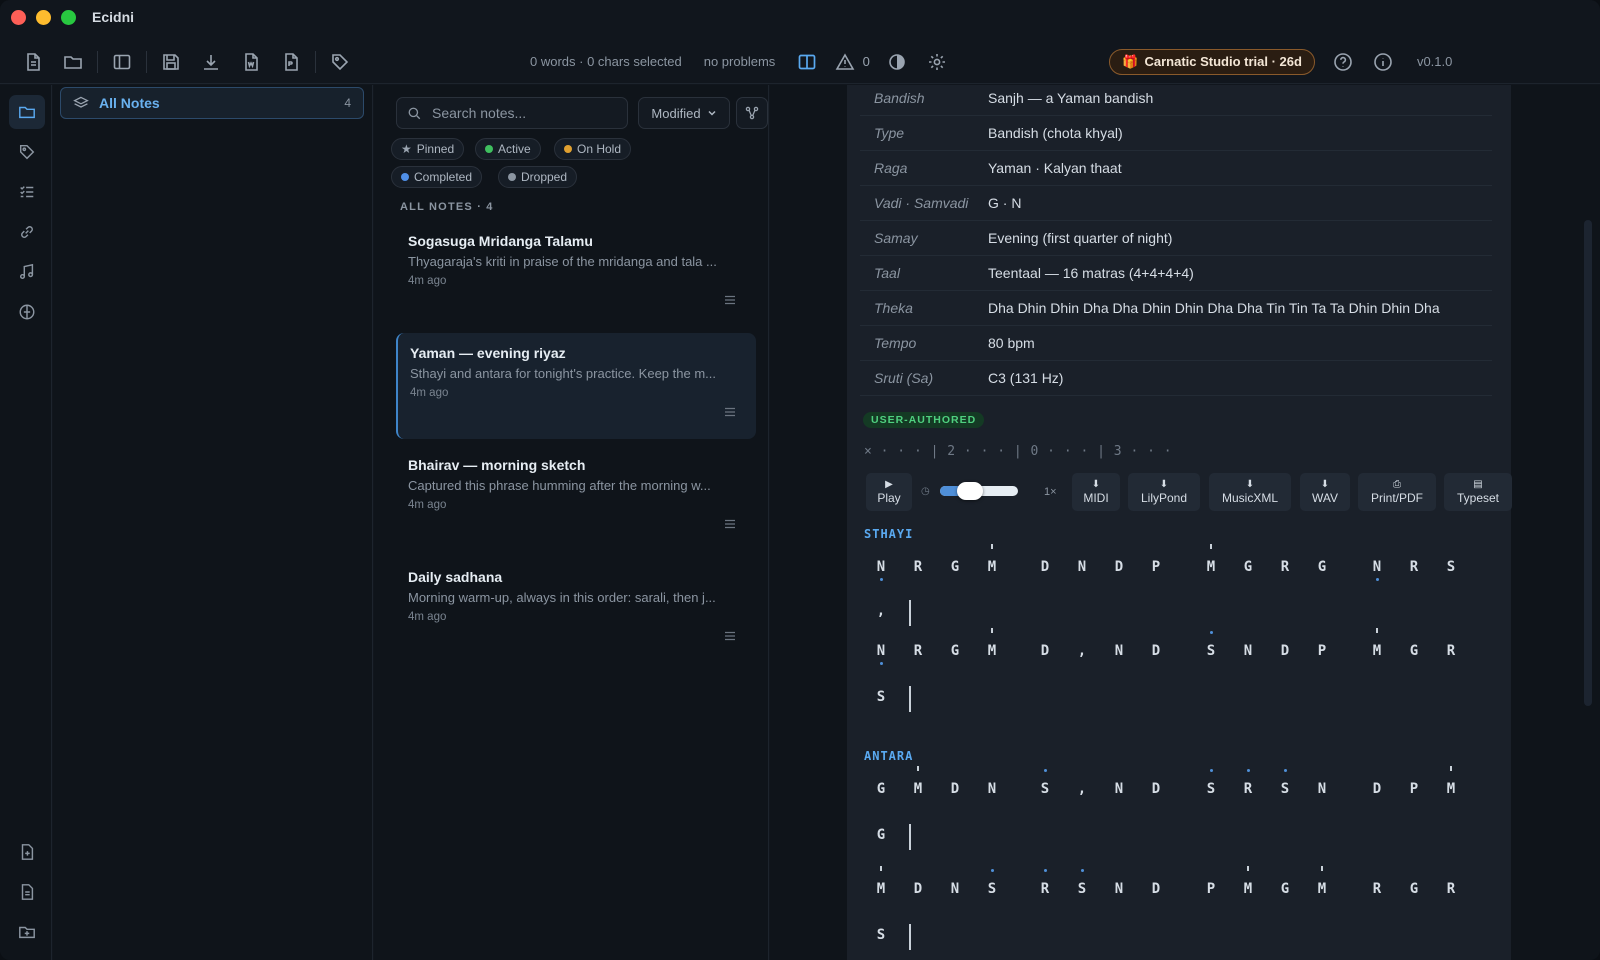 The image size is (1600, 960). What do you see at coordinates (291, 62) in the screenshot?
I see `export-pdf-button` at bounding box center [291, 62].